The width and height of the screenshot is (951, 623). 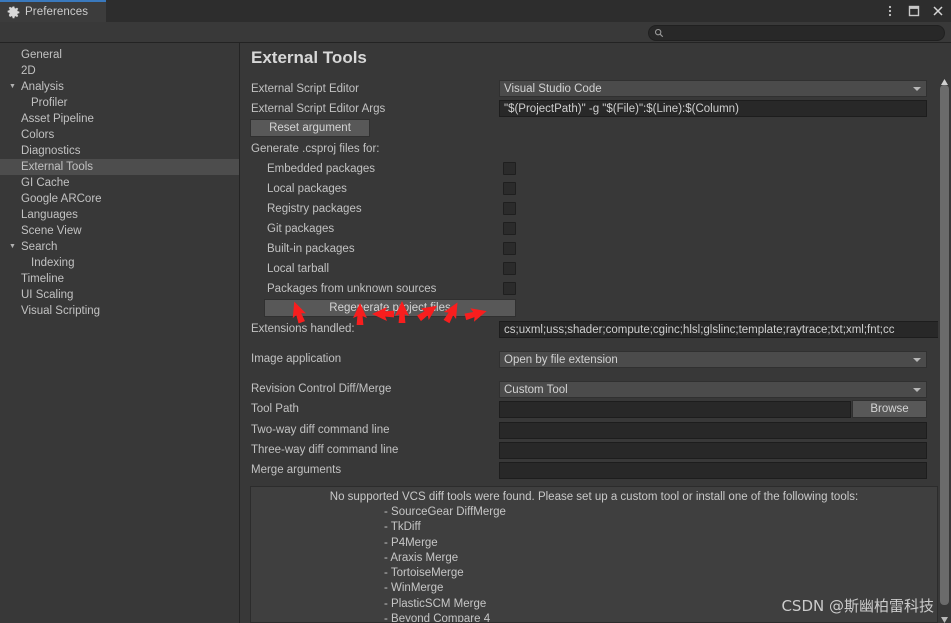 I want to click on search-input, so click(x=804, y=33).